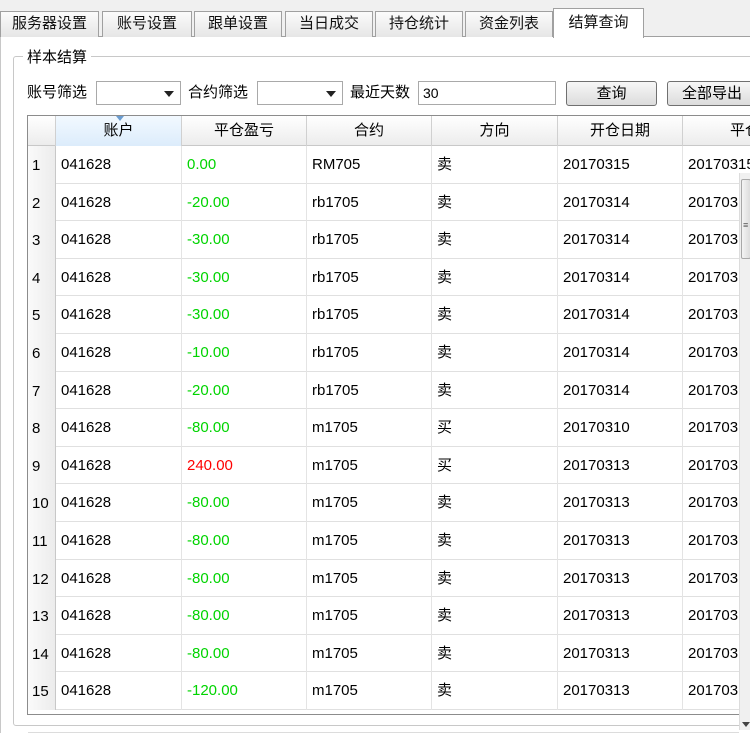 This screenshot has height=733, width=750. Describe the element at coordinates (42, 315) in the screenshot. I see `row-number: 5` at that location.